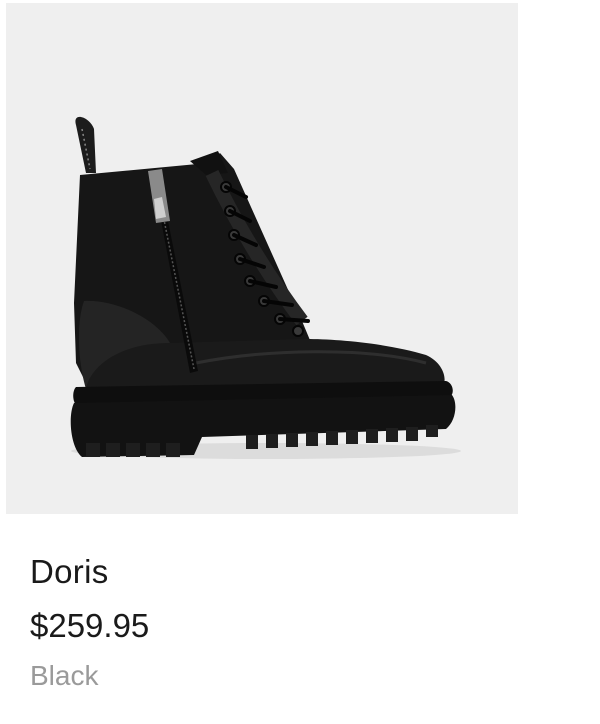 The height and width of the screenshot is (724, 600). Describe the element at coordinates (90, 625) in the screenshot. I see `product-price: $259.95` at that location.